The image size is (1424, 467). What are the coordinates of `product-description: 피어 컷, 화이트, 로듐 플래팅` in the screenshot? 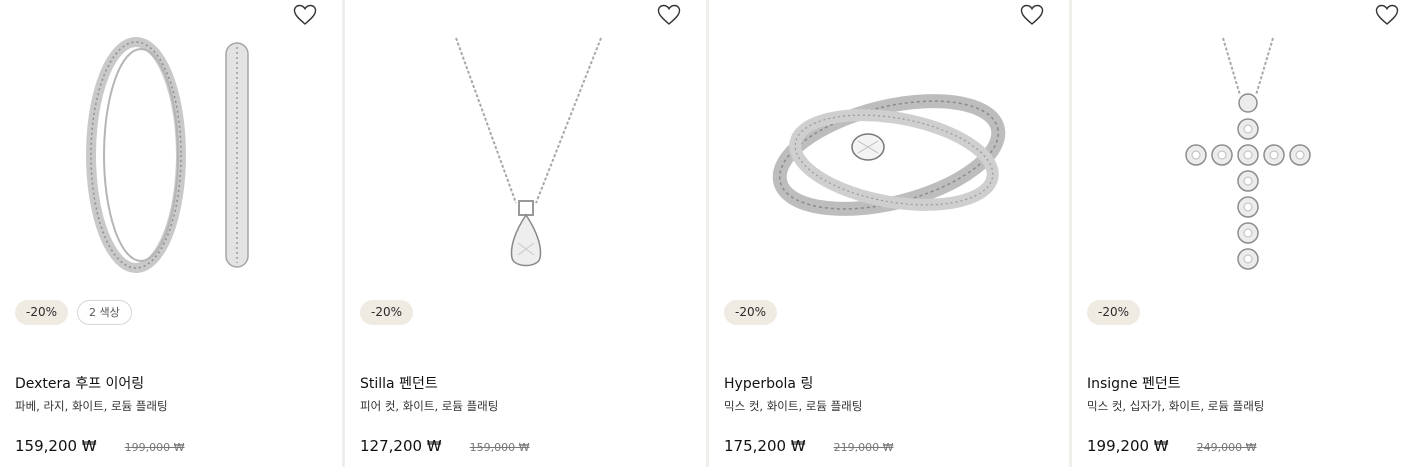 It's located at (429, 406).